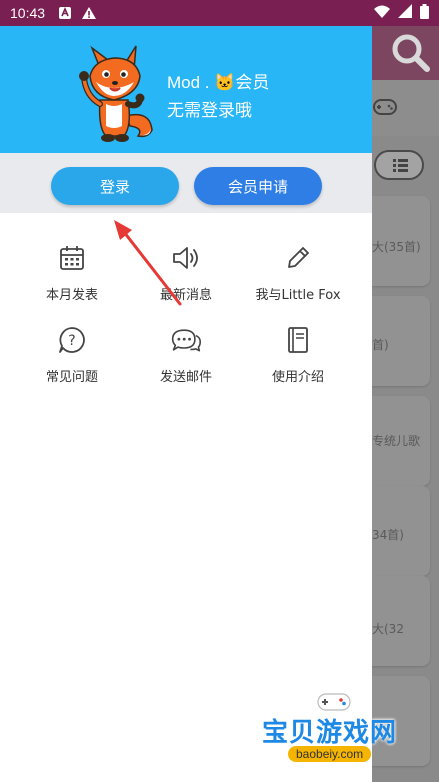 Image resolution: width=439 pixels, height=782 pixels. I want to click on drawer-header: Mod . 🐱会员 无需登录哦, so click(186, 89).